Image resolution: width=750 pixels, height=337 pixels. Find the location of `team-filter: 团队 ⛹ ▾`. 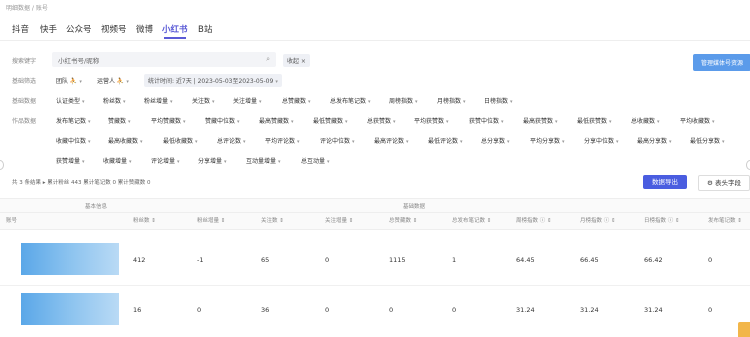

team-filter: 团队 ⛹ ▾ is located at coordinates (69, 80).